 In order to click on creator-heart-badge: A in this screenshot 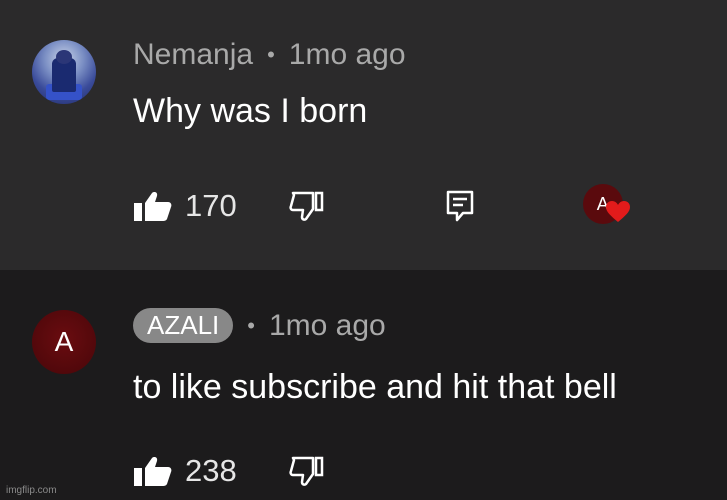, I will do `click(610, 206)`.